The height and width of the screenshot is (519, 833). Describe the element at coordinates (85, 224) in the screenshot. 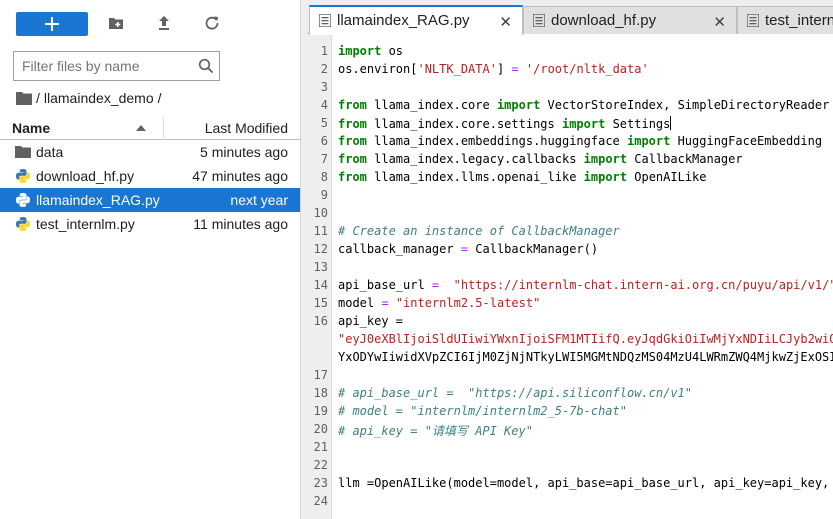

I see `file-name: test_internlm.py` at that location.